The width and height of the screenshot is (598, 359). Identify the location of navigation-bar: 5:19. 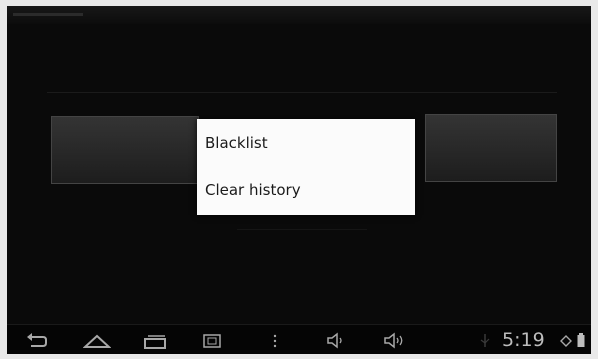
(299, 339).